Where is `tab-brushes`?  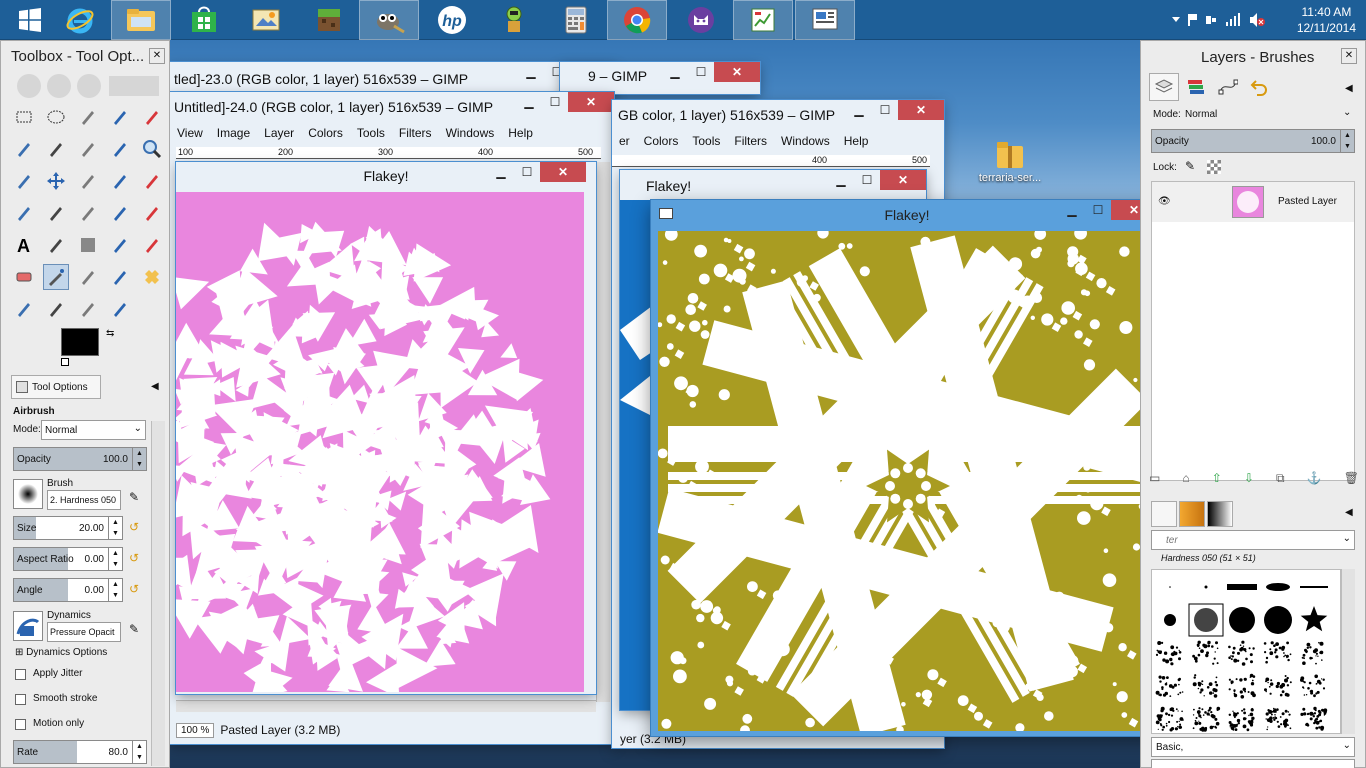 tab-brushes is located at coordinates (1164, 514).